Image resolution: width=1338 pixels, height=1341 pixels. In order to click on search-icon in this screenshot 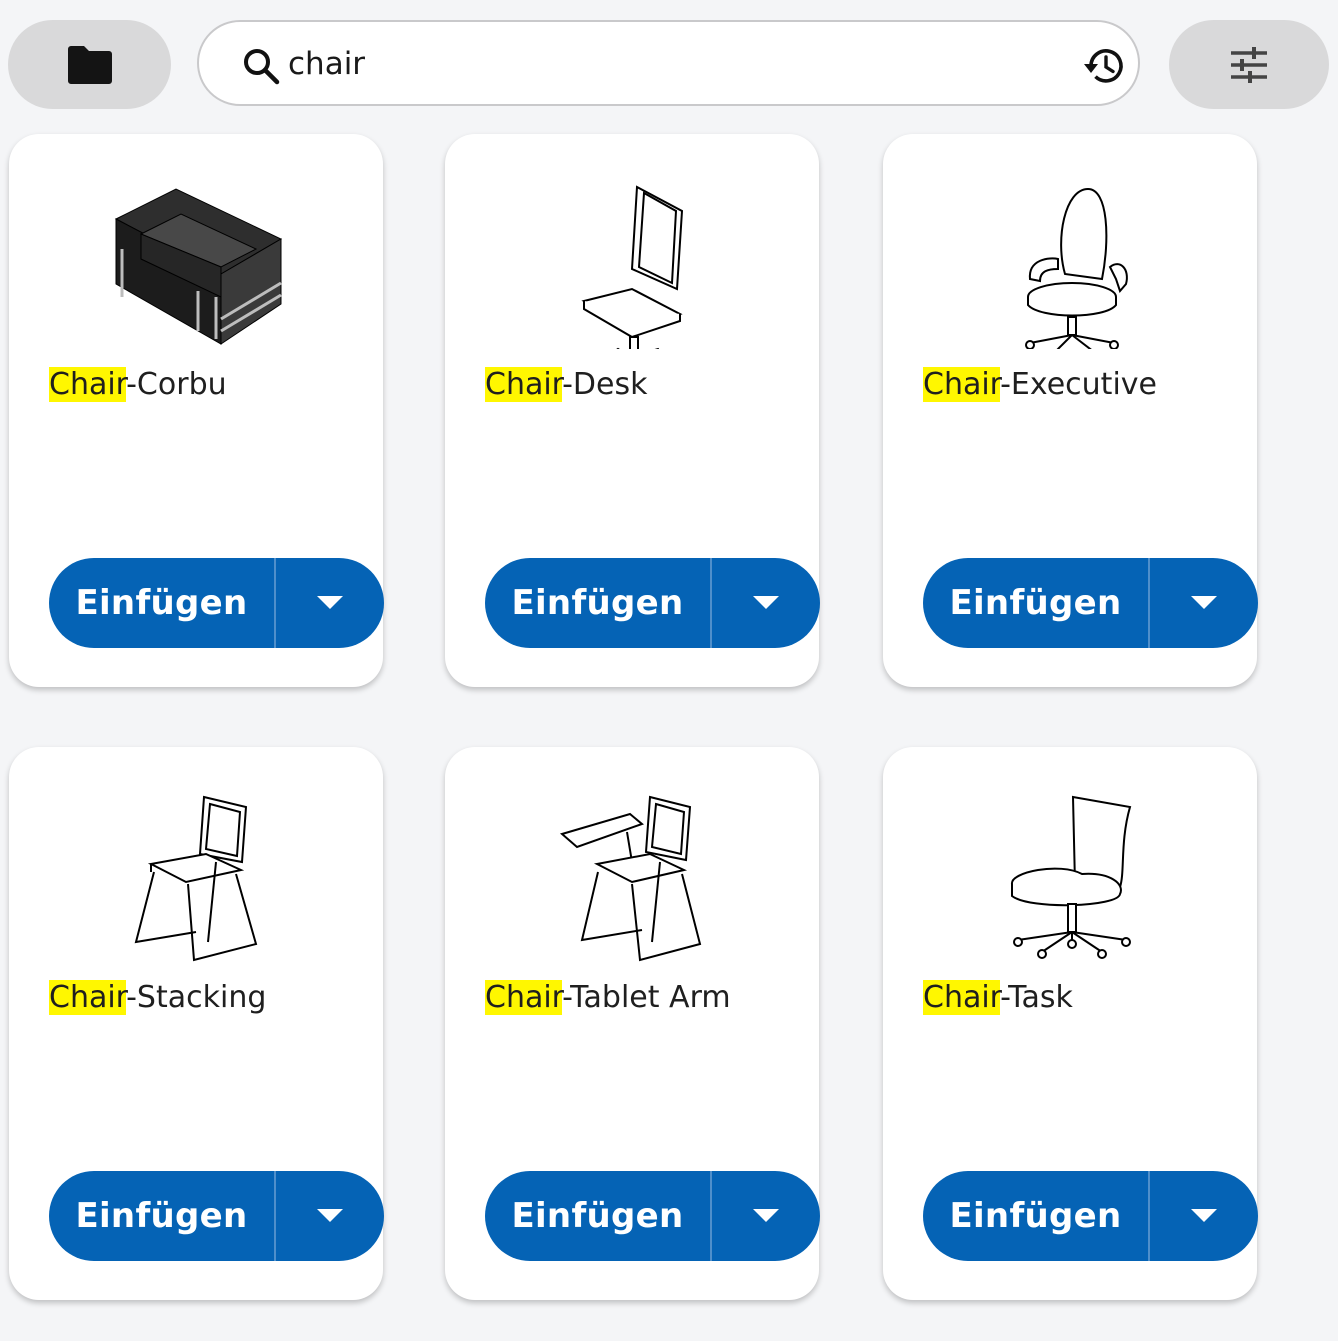, I will do `click(262, 67)`.